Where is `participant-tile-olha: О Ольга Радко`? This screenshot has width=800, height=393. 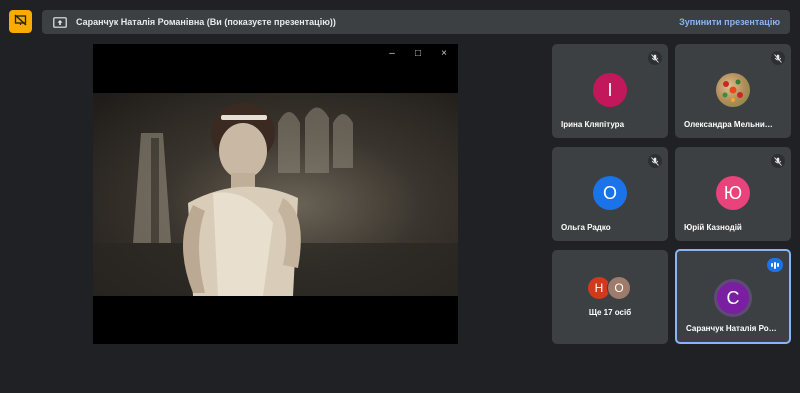 participant-tile-olha: О Ольга Радко is located at coordinates (610, 194).